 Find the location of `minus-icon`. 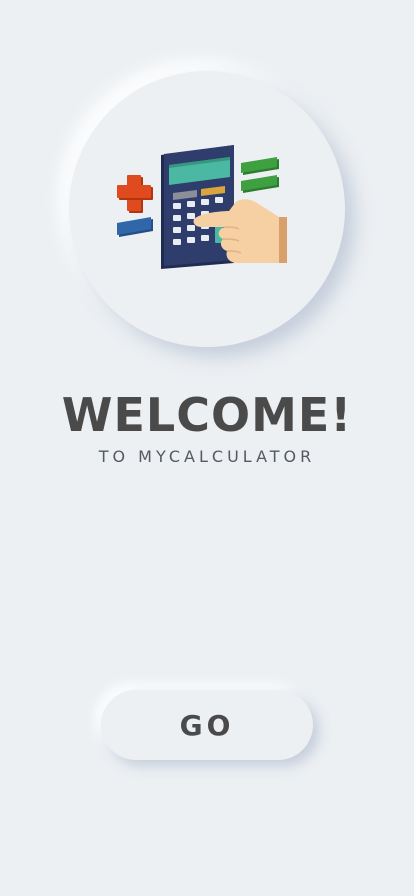

minus-icon is located at coordinates (135, 227).